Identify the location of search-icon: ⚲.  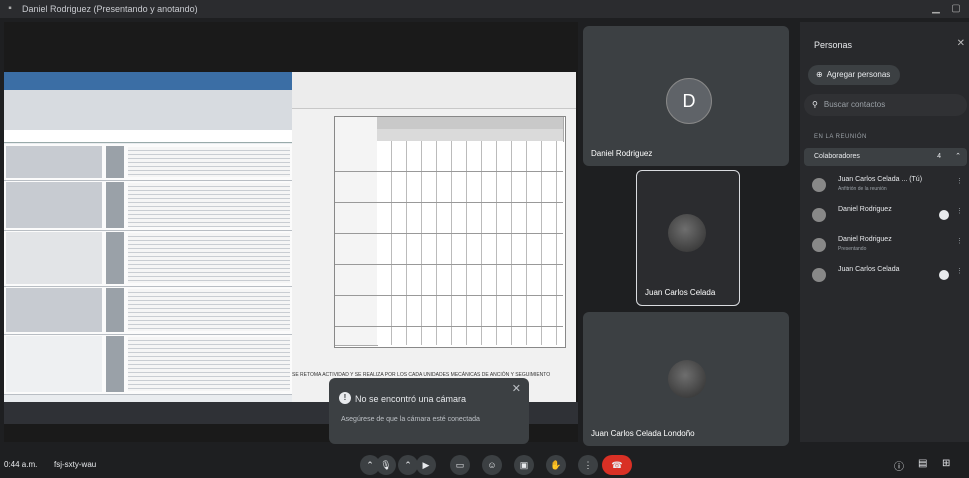
(815, 104).